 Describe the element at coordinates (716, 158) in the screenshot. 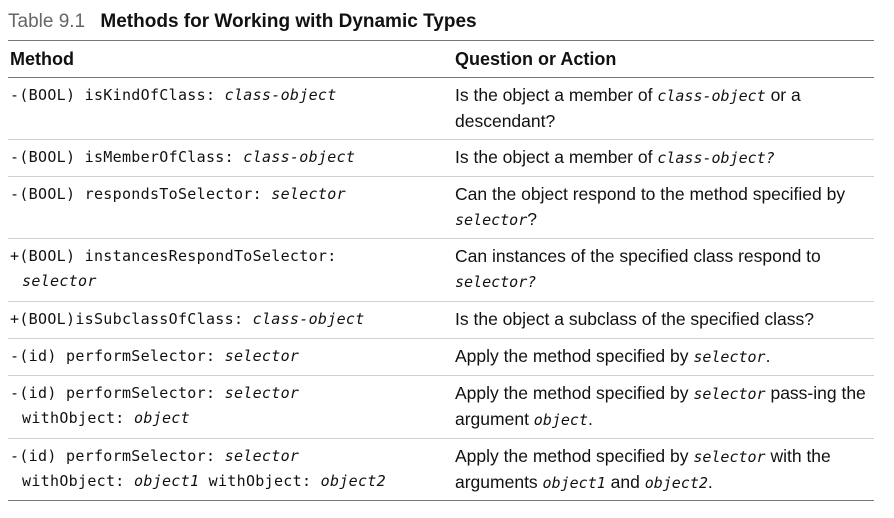

I see `action-code: class-object?` at that location.